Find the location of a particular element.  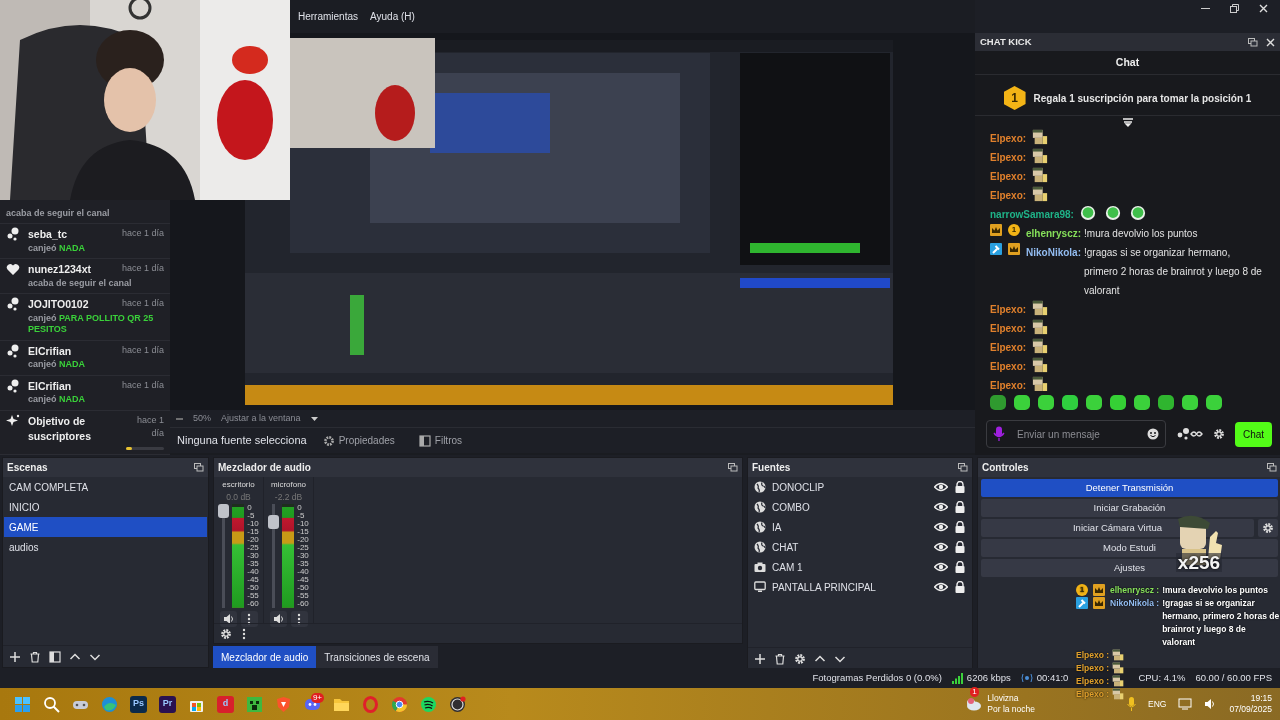

message-field: Enviar un mensaje is located at coordinates (1076, 434).